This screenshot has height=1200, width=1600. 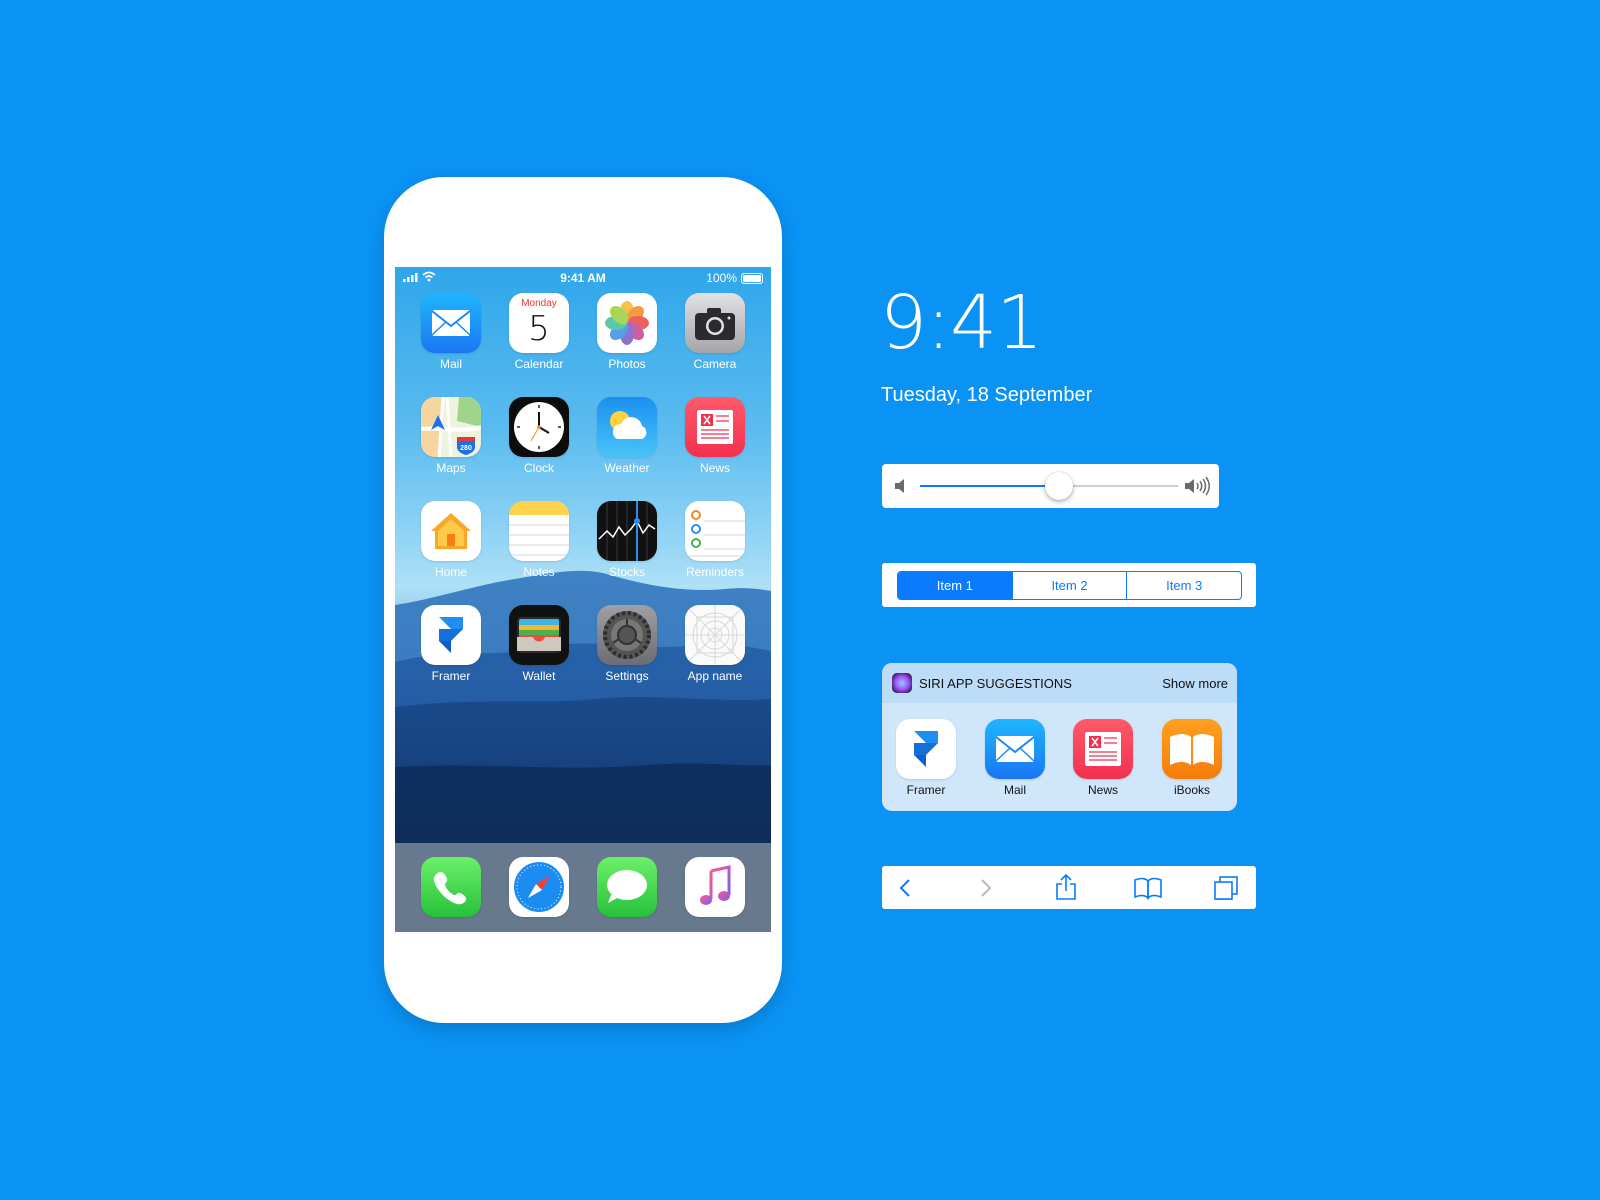 I want to click on app-label: Maps, so click(x=451, y=468).